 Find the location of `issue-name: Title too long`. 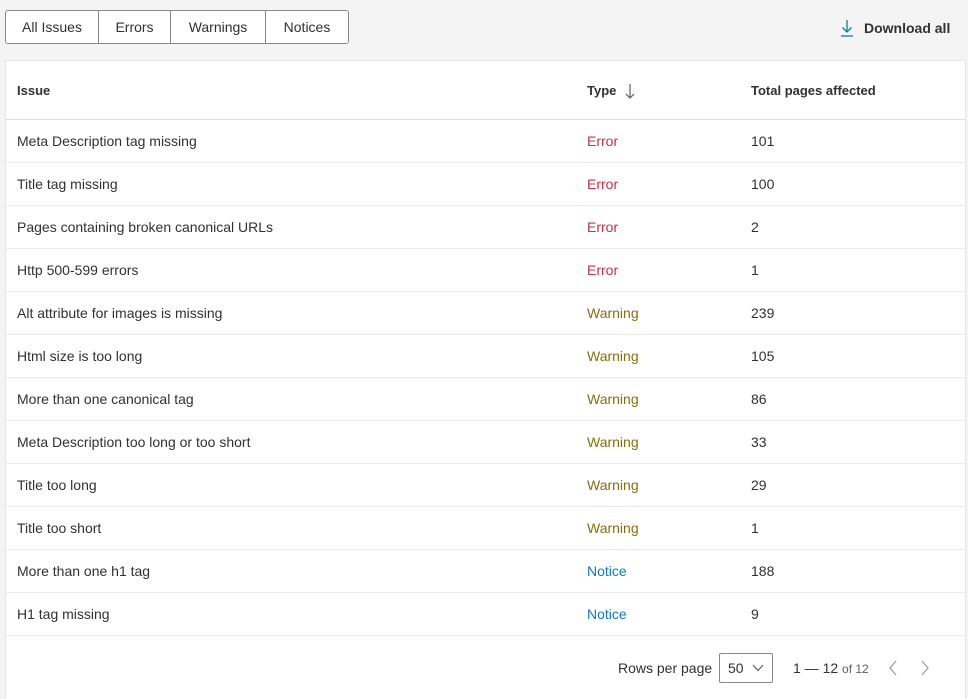

issue-name: Title too long is located at coordinates (57, 485).